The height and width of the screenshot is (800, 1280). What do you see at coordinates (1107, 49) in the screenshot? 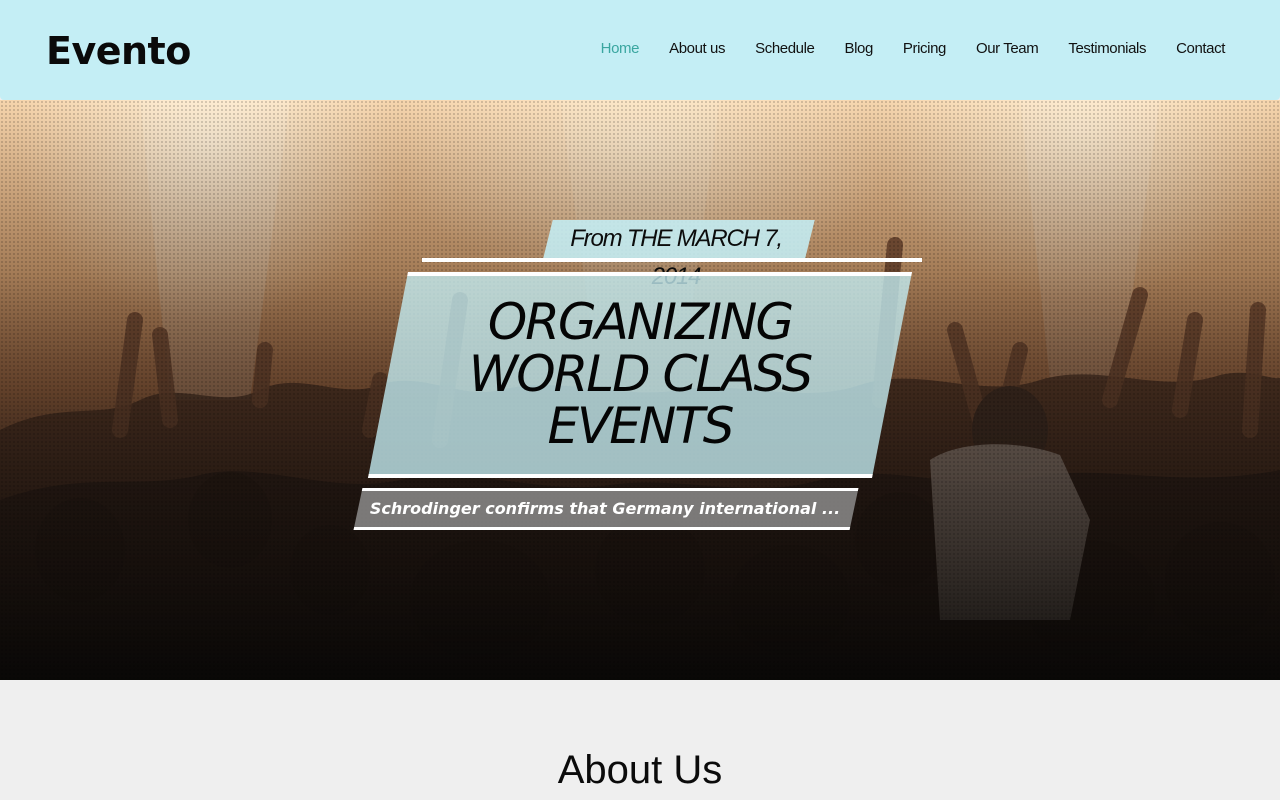
I see `nav-item-testimonials: Testimonials` at bounding box center [1107, 49].